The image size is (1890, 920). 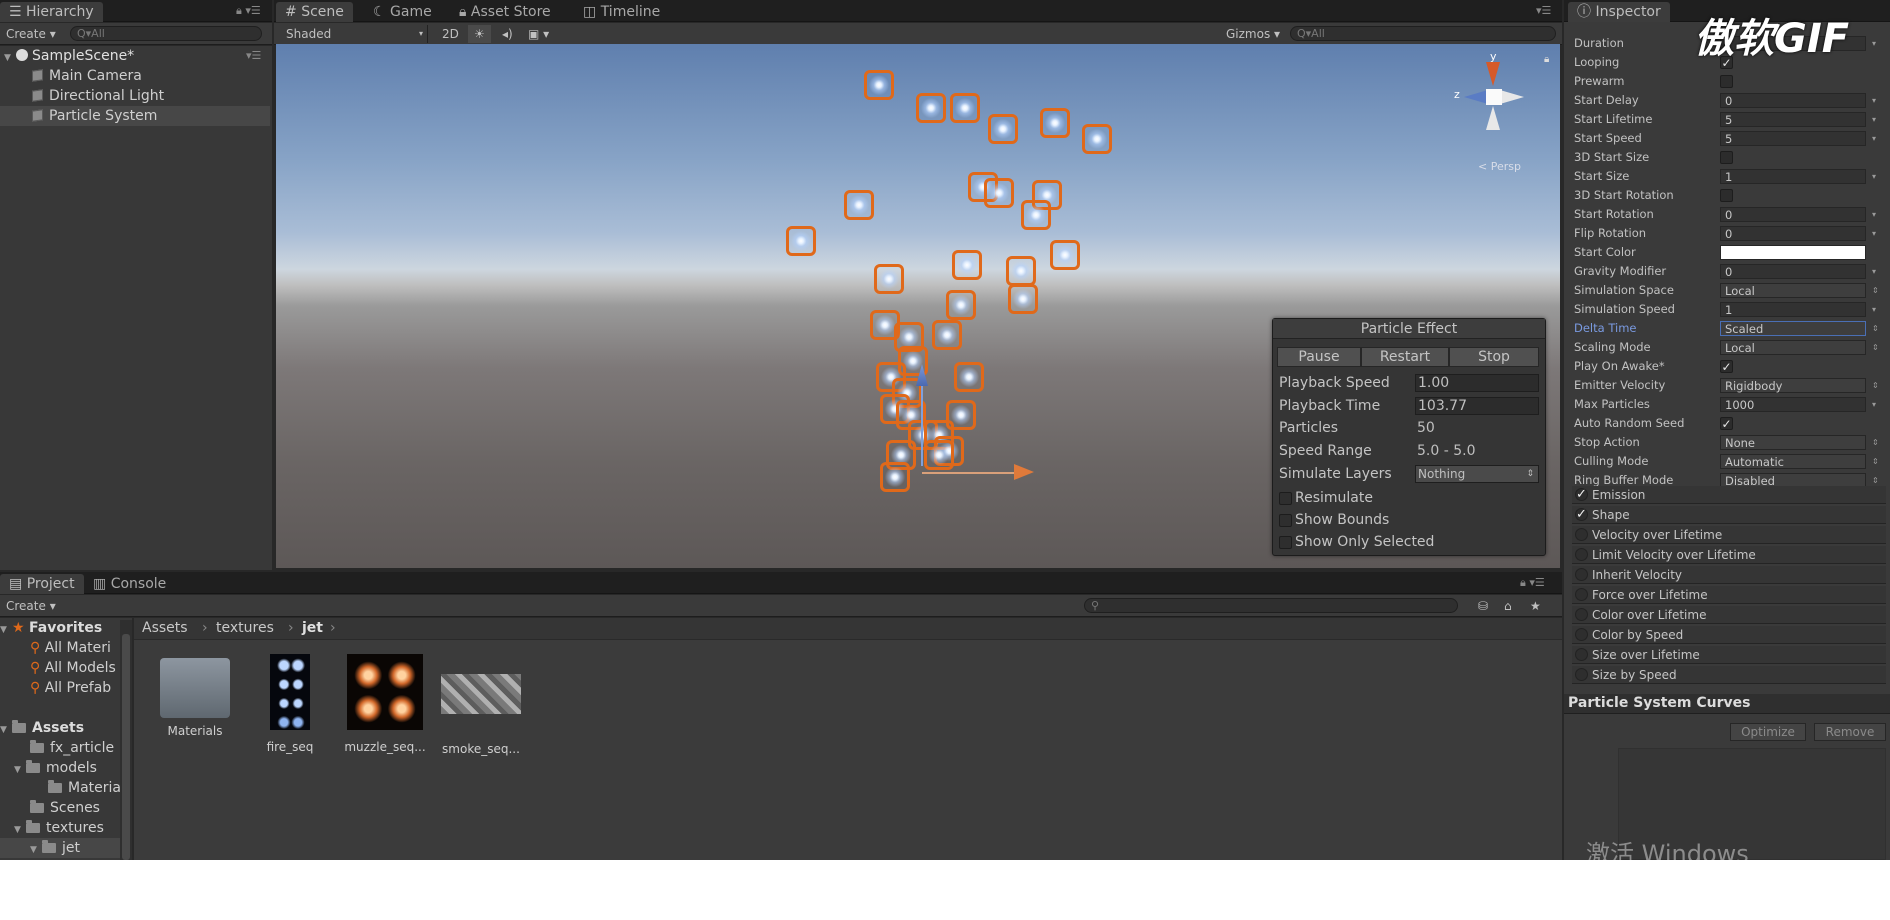 What do you see at coordinates (1476, 97) in the screenshot?
I see `gizmo-z-cone` at bounding box center [1476, 97].